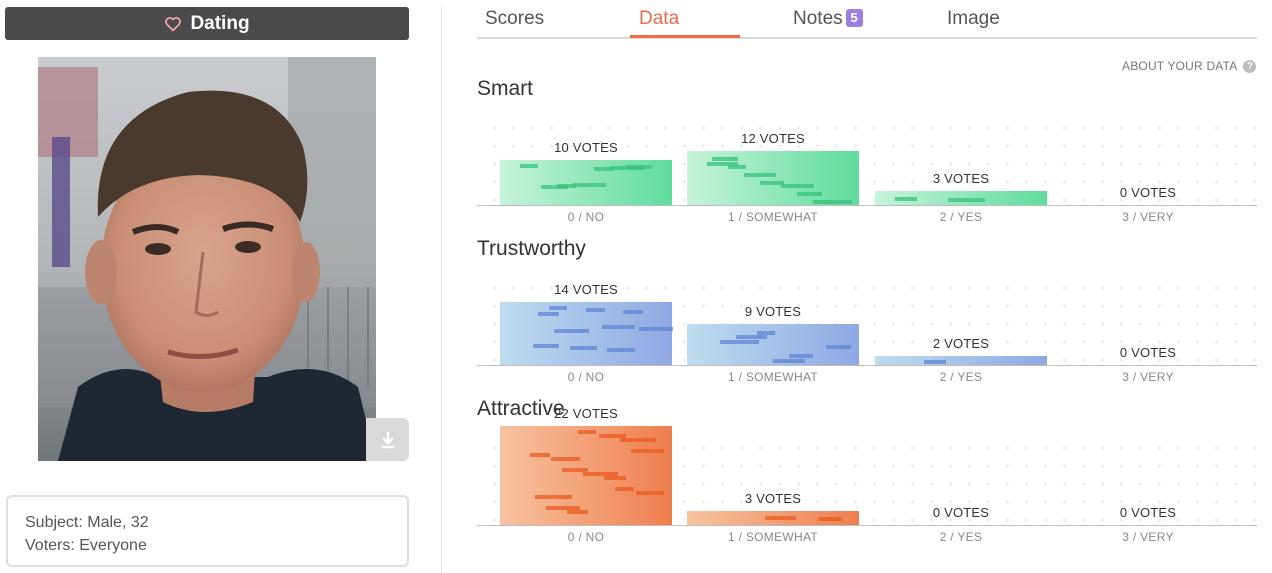  What do you see at coordinates (961, 217) in the screenshot?
I see `smart-category-label-2: 2 / YES` at bounding box center [961, 217].